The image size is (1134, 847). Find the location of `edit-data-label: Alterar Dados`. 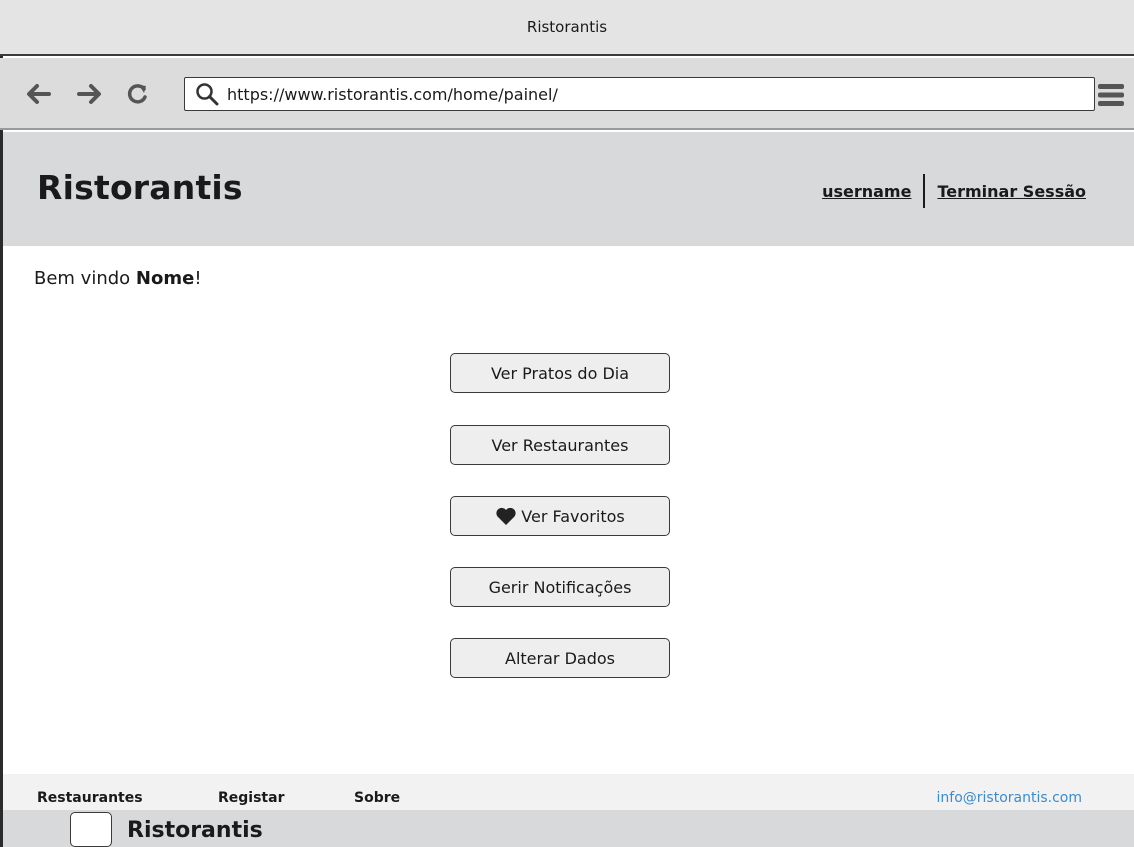

edit-data-label: Alterar Dados is located at coordinates (560, 658).